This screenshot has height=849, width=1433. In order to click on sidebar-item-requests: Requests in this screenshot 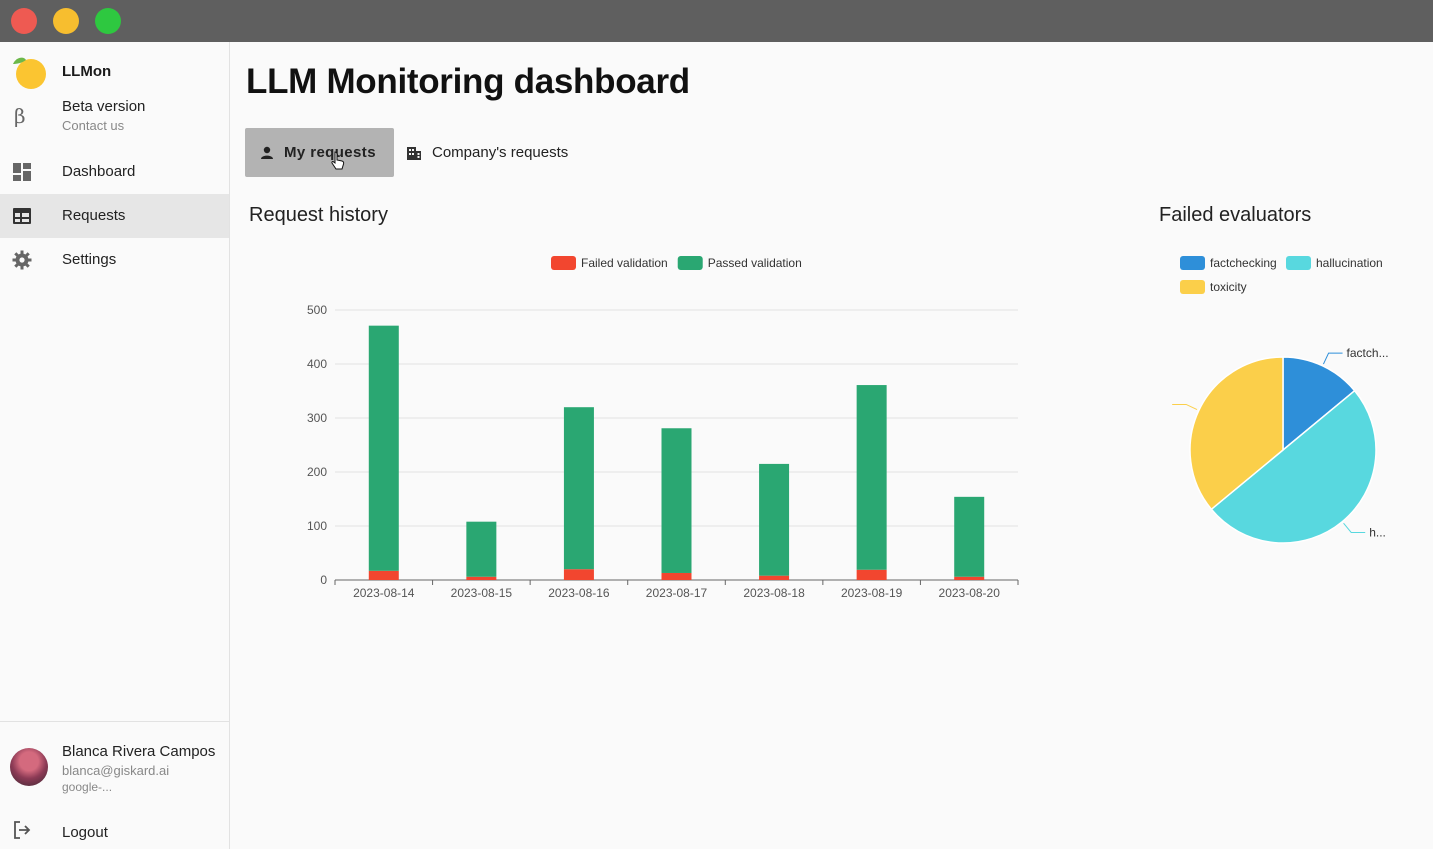, I will do `click(114, 216)`.